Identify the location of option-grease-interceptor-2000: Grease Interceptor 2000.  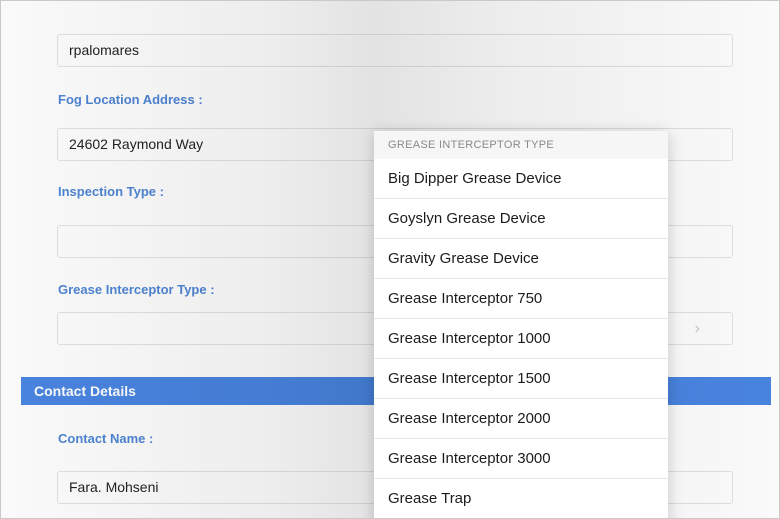
(521, 419).